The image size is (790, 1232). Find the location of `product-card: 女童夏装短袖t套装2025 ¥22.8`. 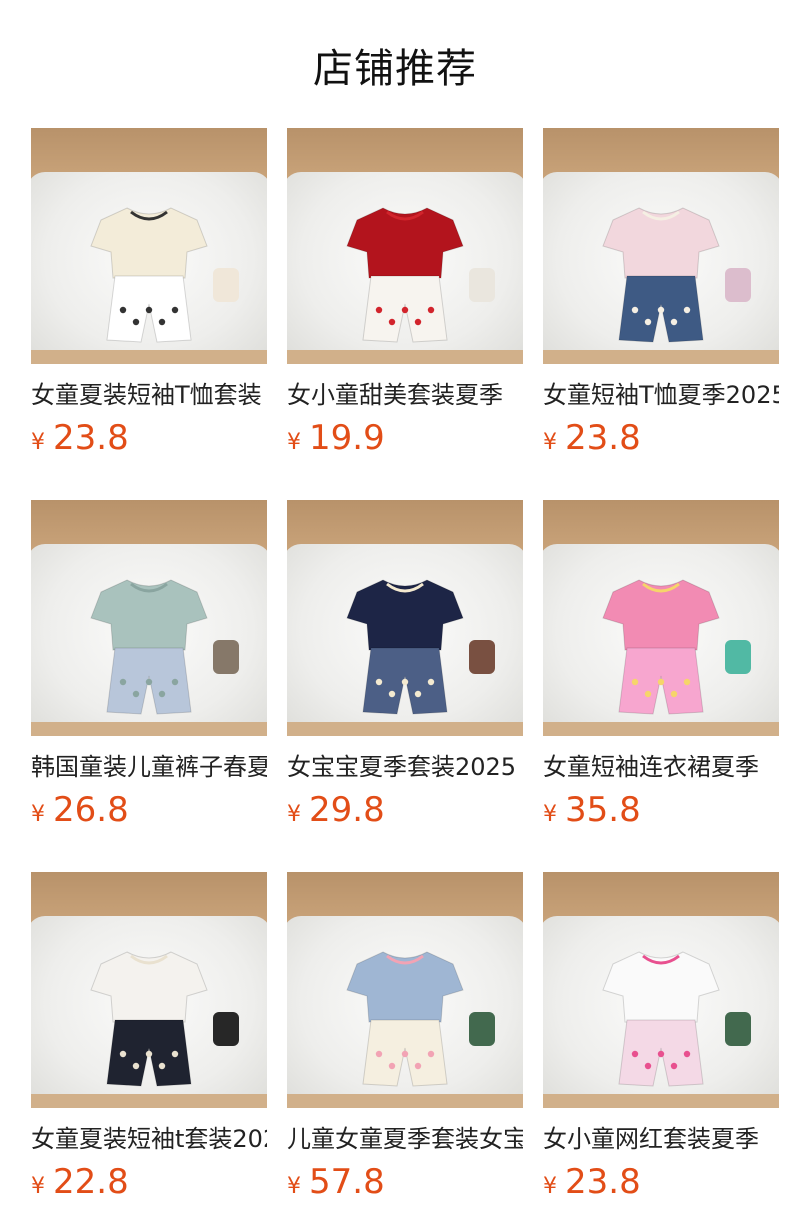

product-card: 女童夏装短袖t套装2025 ¥22.8 is located at coordinates (149, 1037).